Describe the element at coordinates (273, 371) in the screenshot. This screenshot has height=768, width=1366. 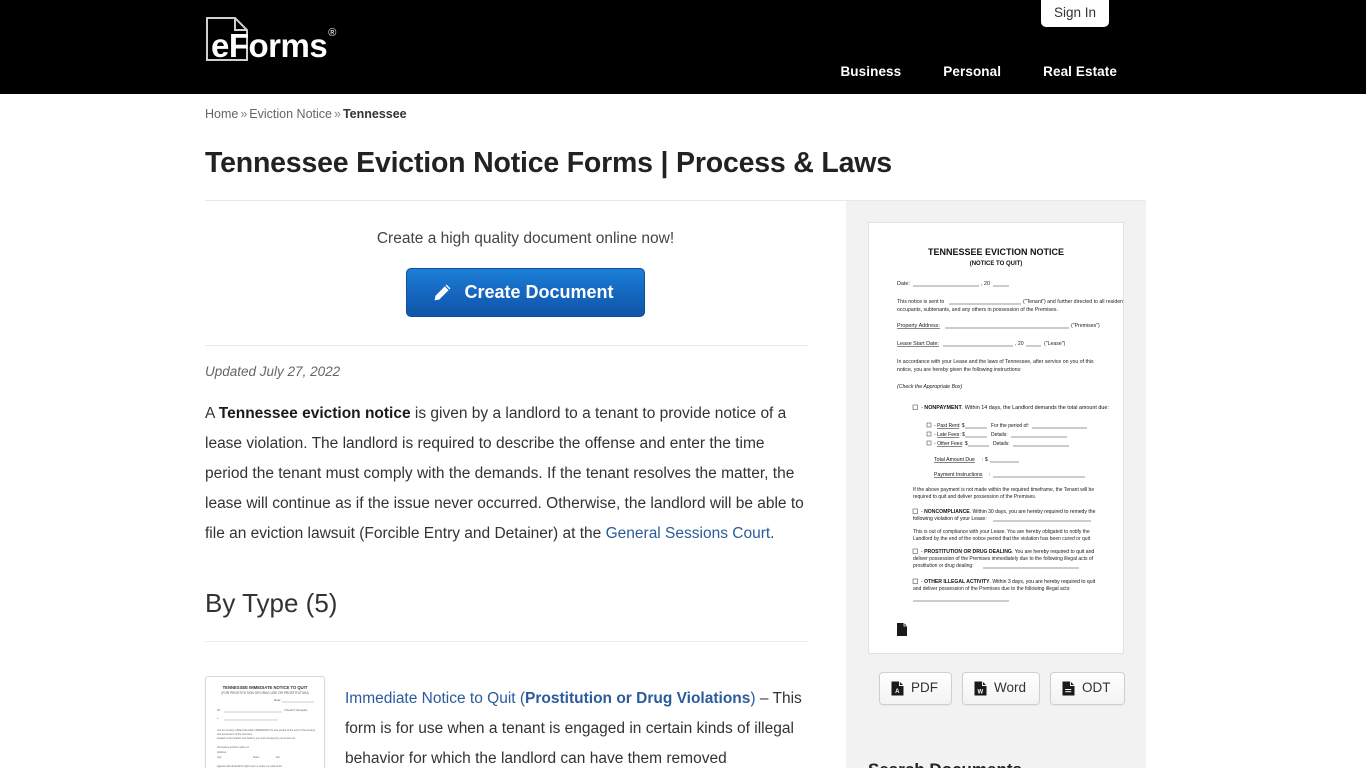
I see `updated-date: Updated July 27, 2022` at that location.